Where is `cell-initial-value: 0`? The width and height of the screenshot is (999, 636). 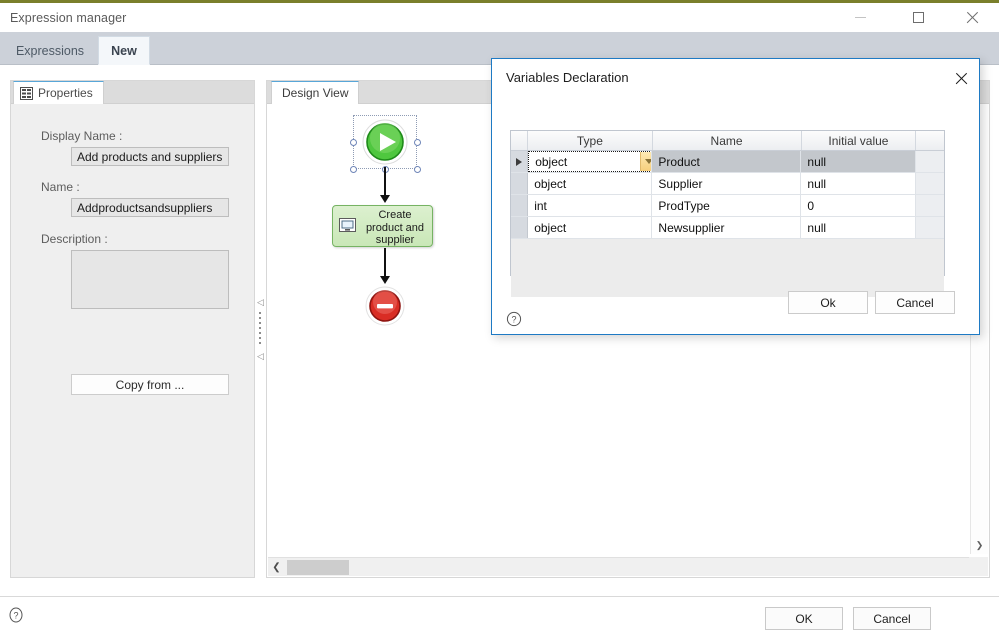 cell-initial-value: 0 is located at coordinates (859, 205).